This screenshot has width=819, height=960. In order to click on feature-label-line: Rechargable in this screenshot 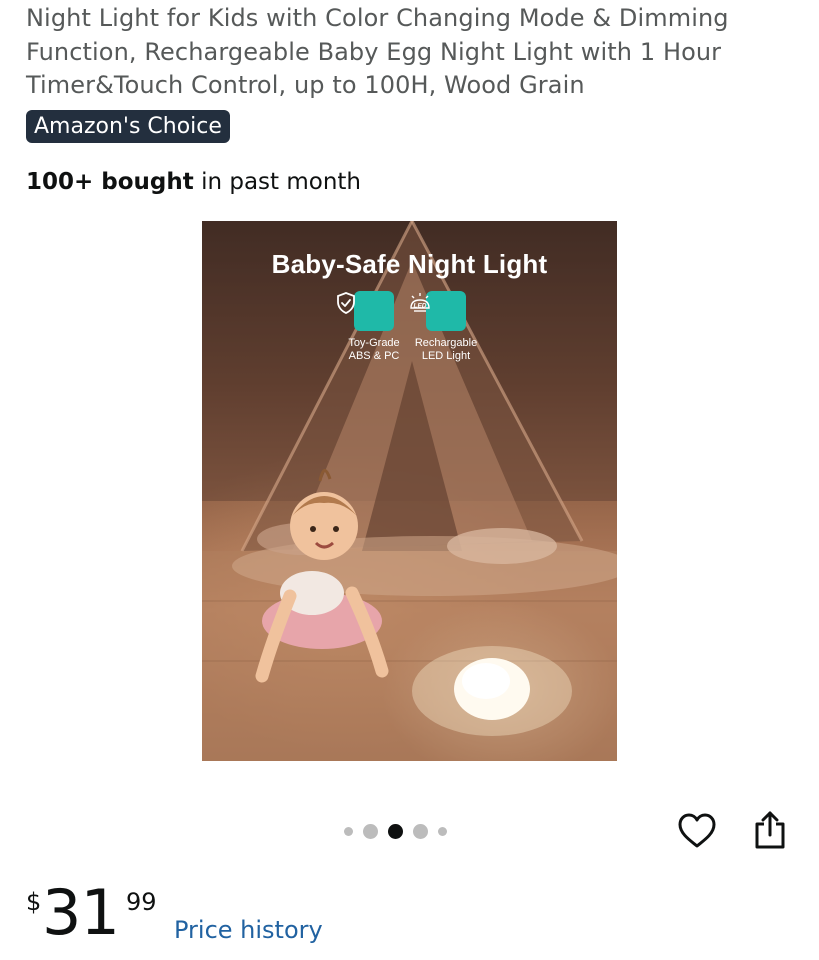, I will do `click(446, 343)`.